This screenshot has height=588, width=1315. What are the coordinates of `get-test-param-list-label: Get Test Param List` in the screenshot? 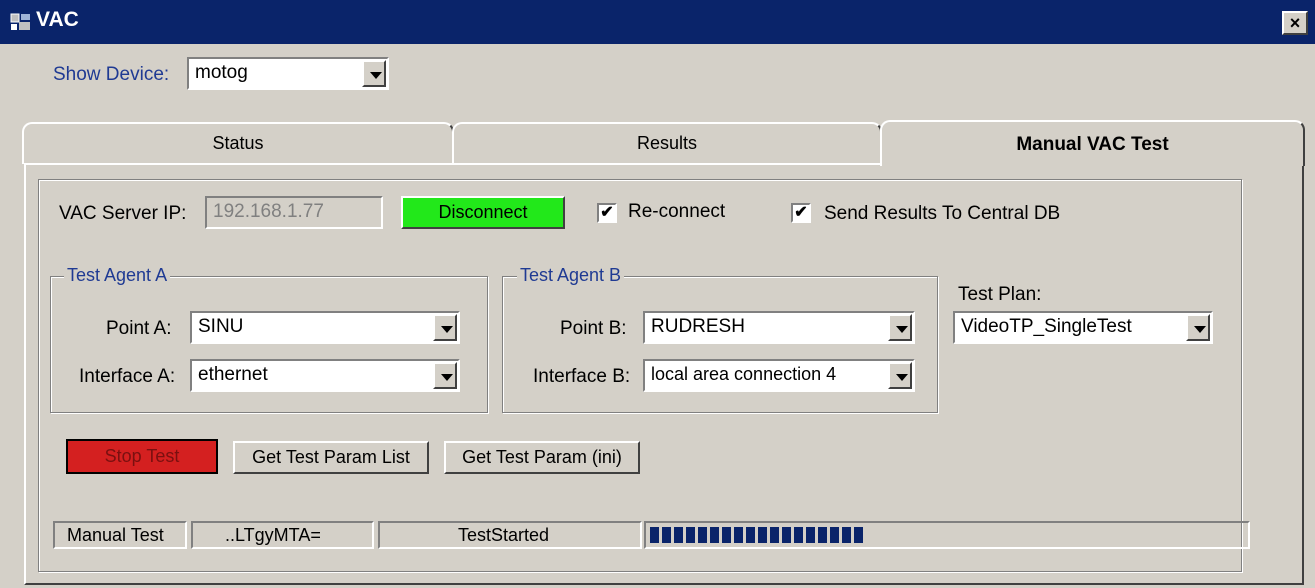 It's located at (331, 457).